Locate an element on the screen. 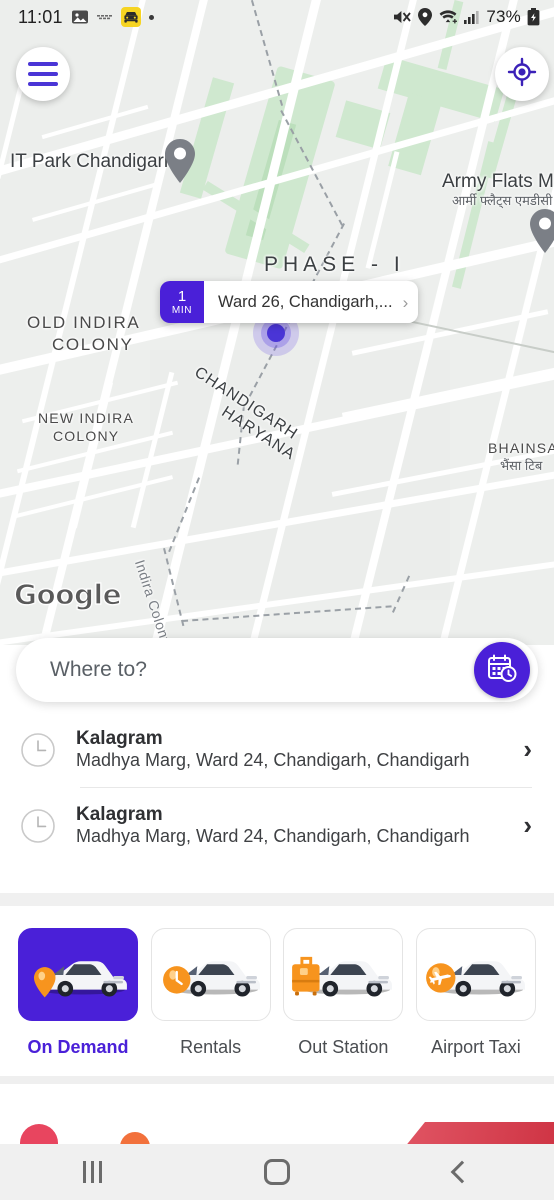  recents-button is located at coordinates (92, 1172).